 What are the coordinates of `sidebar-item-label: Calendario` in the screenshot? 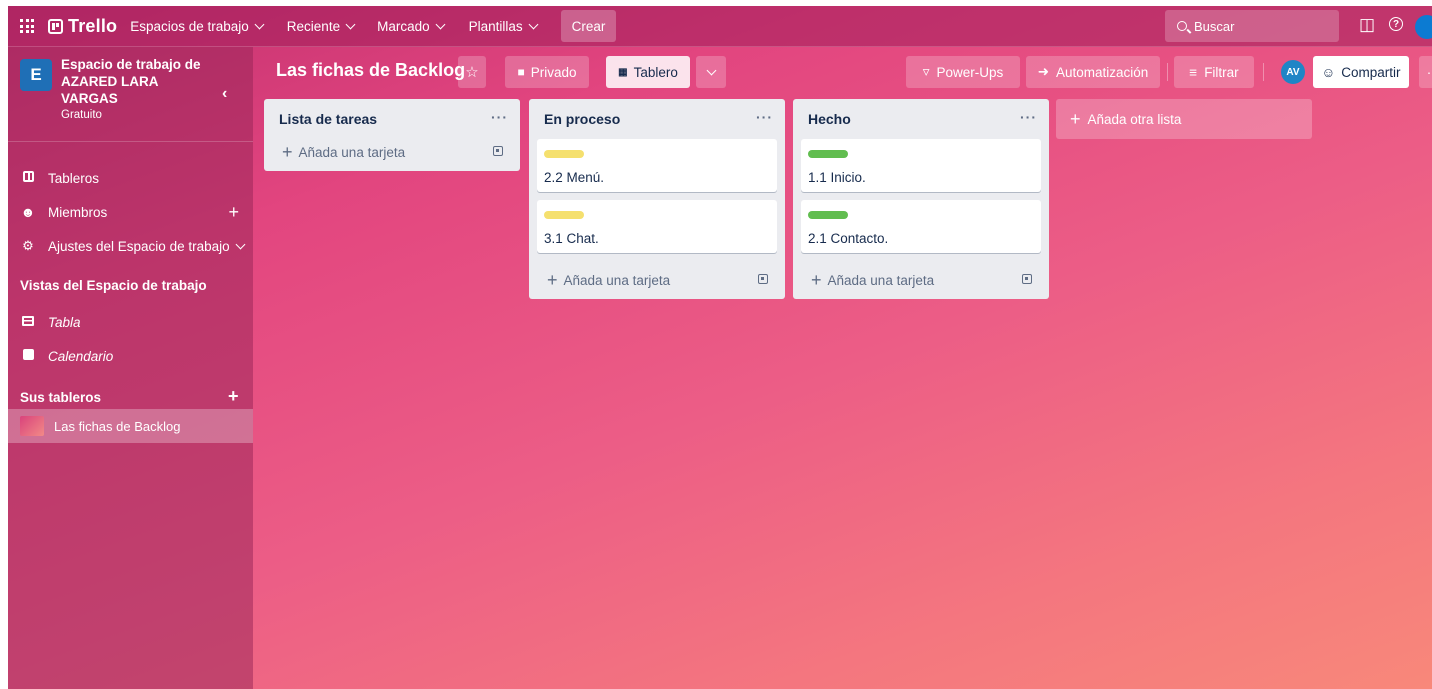 It's located at (81, 356).